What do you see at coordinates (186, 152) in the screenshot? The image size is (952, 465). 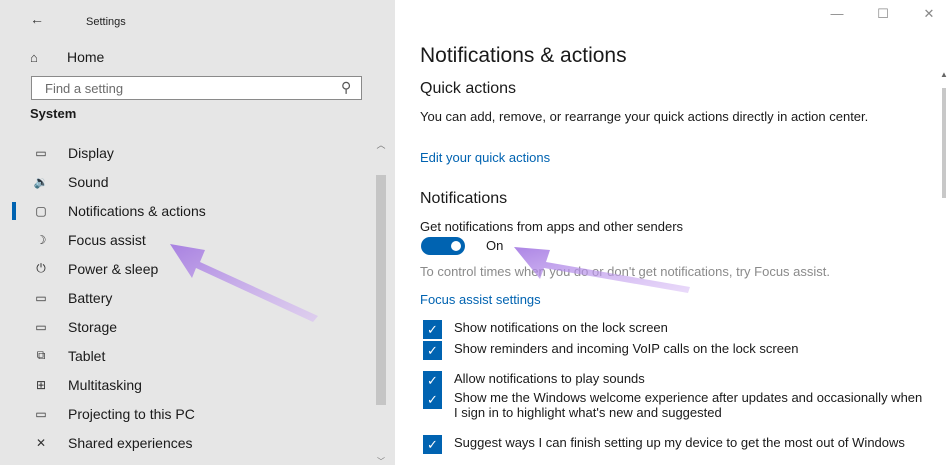 I see `sidebar-item-display: ▭ Display` at bounding box center [186, 152].